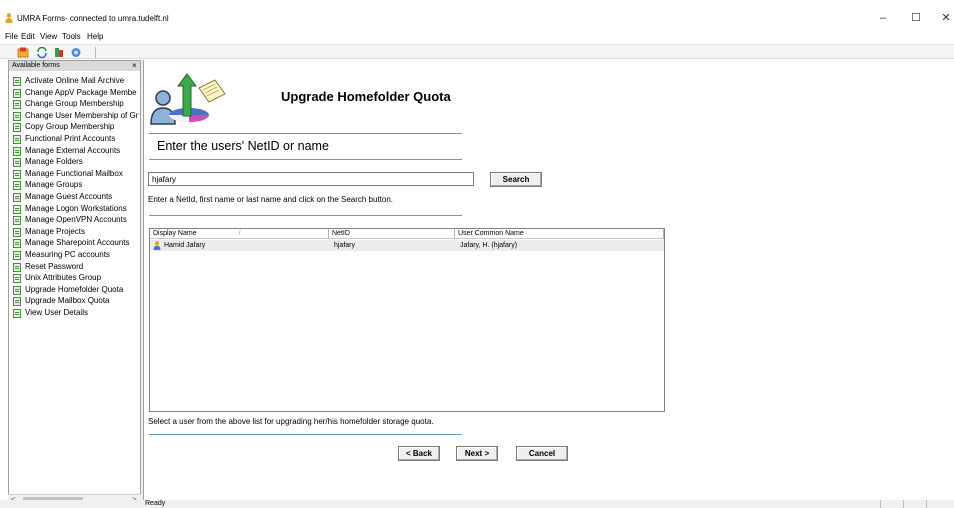  I want to click on panel-close-icon: ×, so click(134, 65).